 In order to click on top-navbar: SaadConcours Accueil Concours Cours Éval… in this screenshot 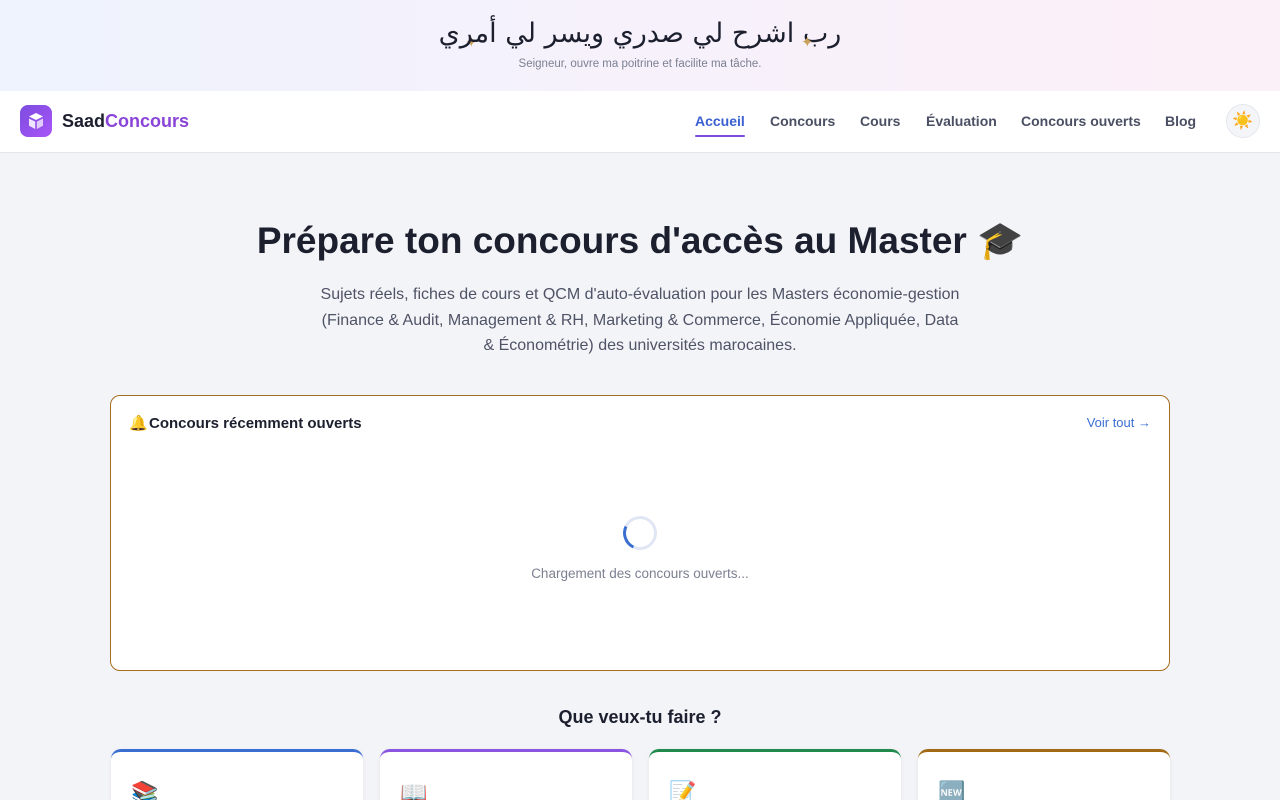, I will do `click(640, 122)`.